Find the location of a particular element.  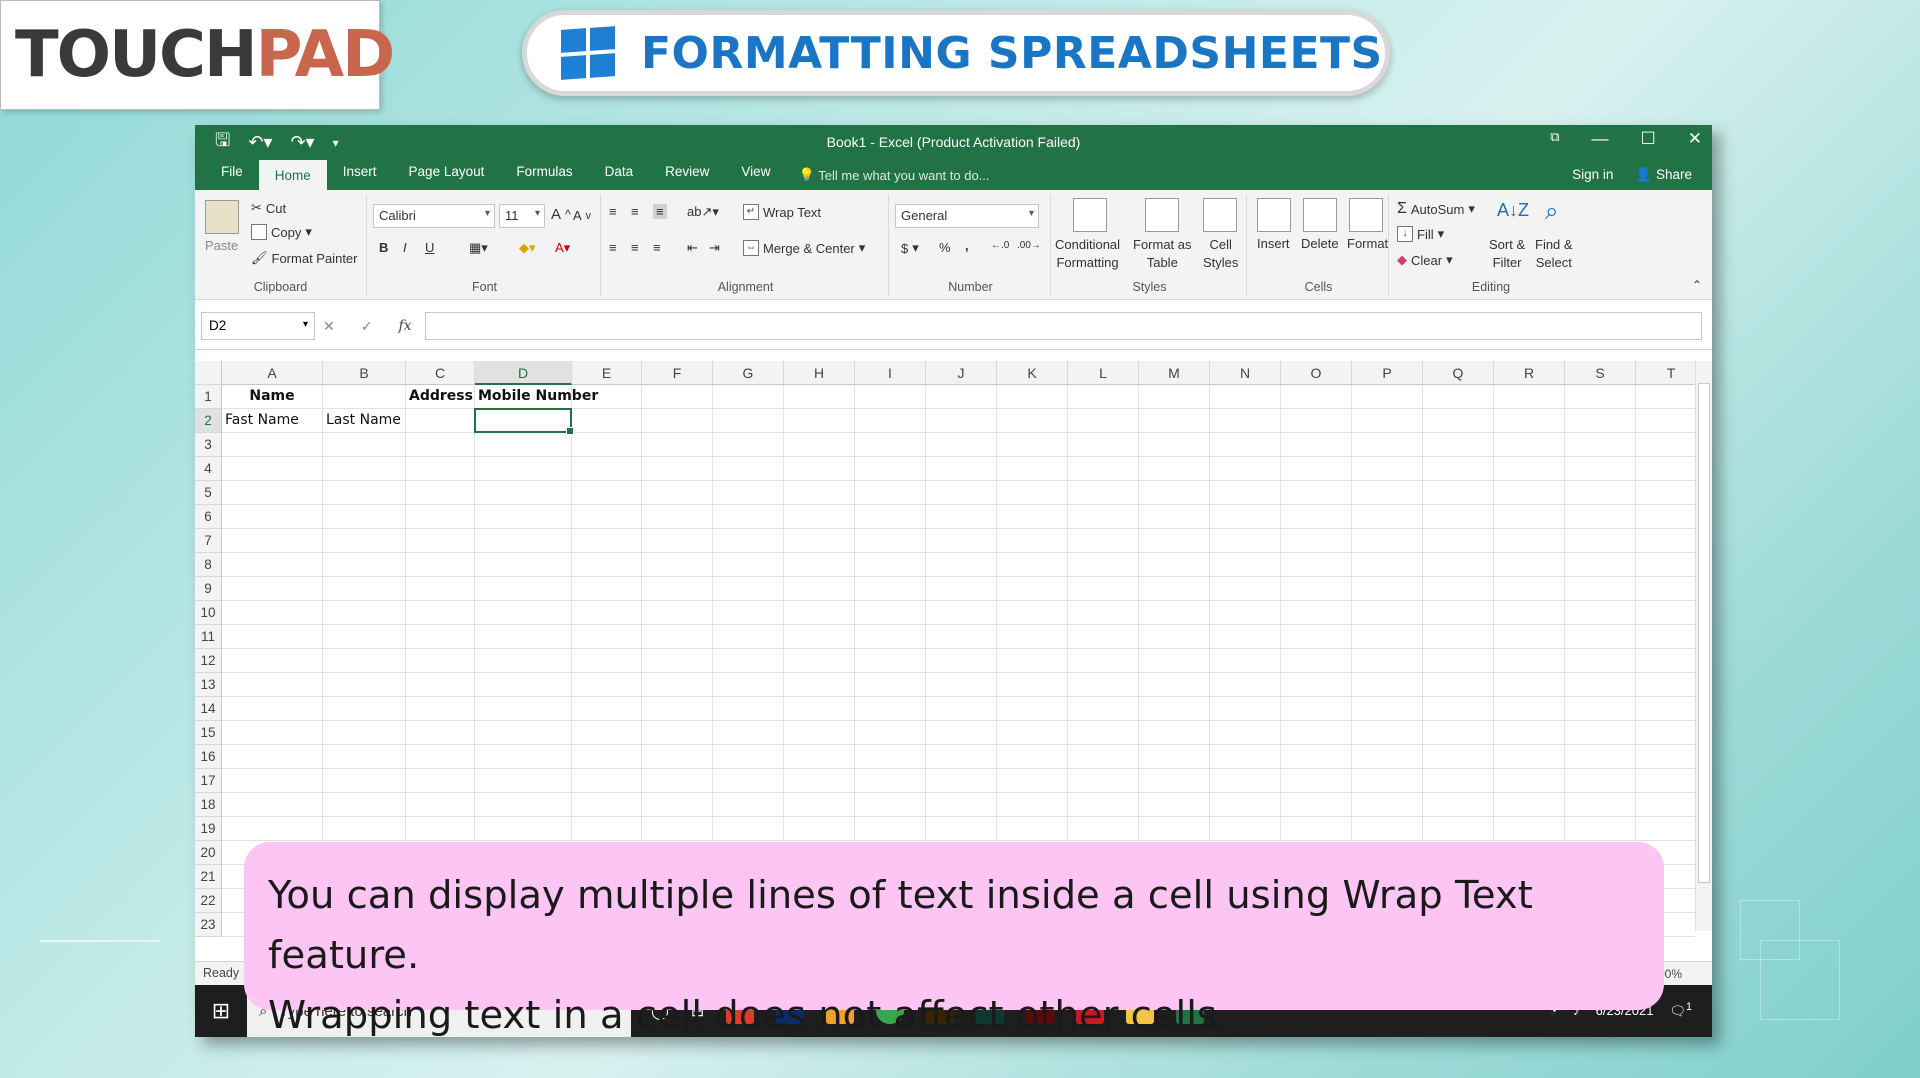

cell-t14 is located at coordinates (1665, 709).